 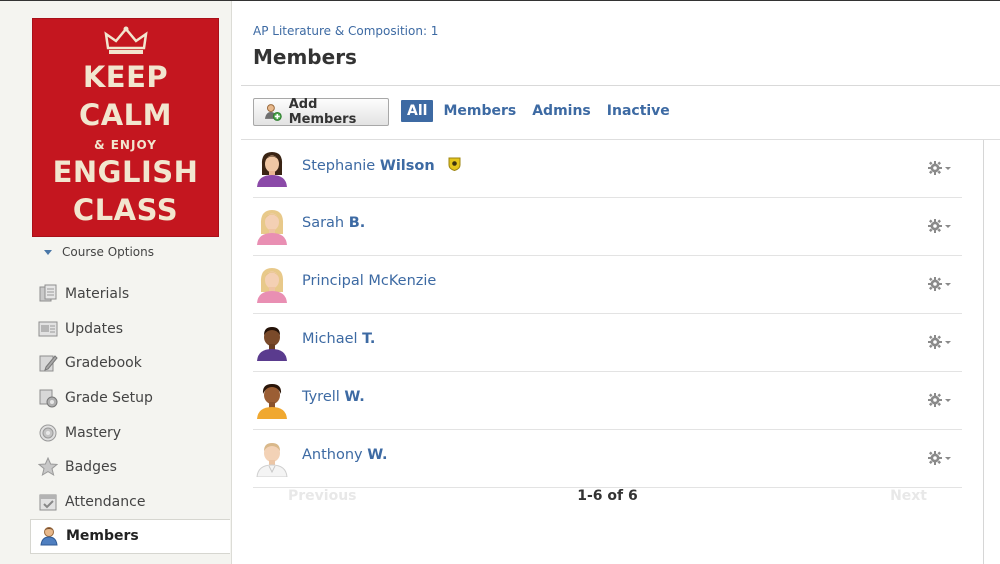 I want to click on member-name-link: Stephanie Wilson, so click(x=381, y=165).